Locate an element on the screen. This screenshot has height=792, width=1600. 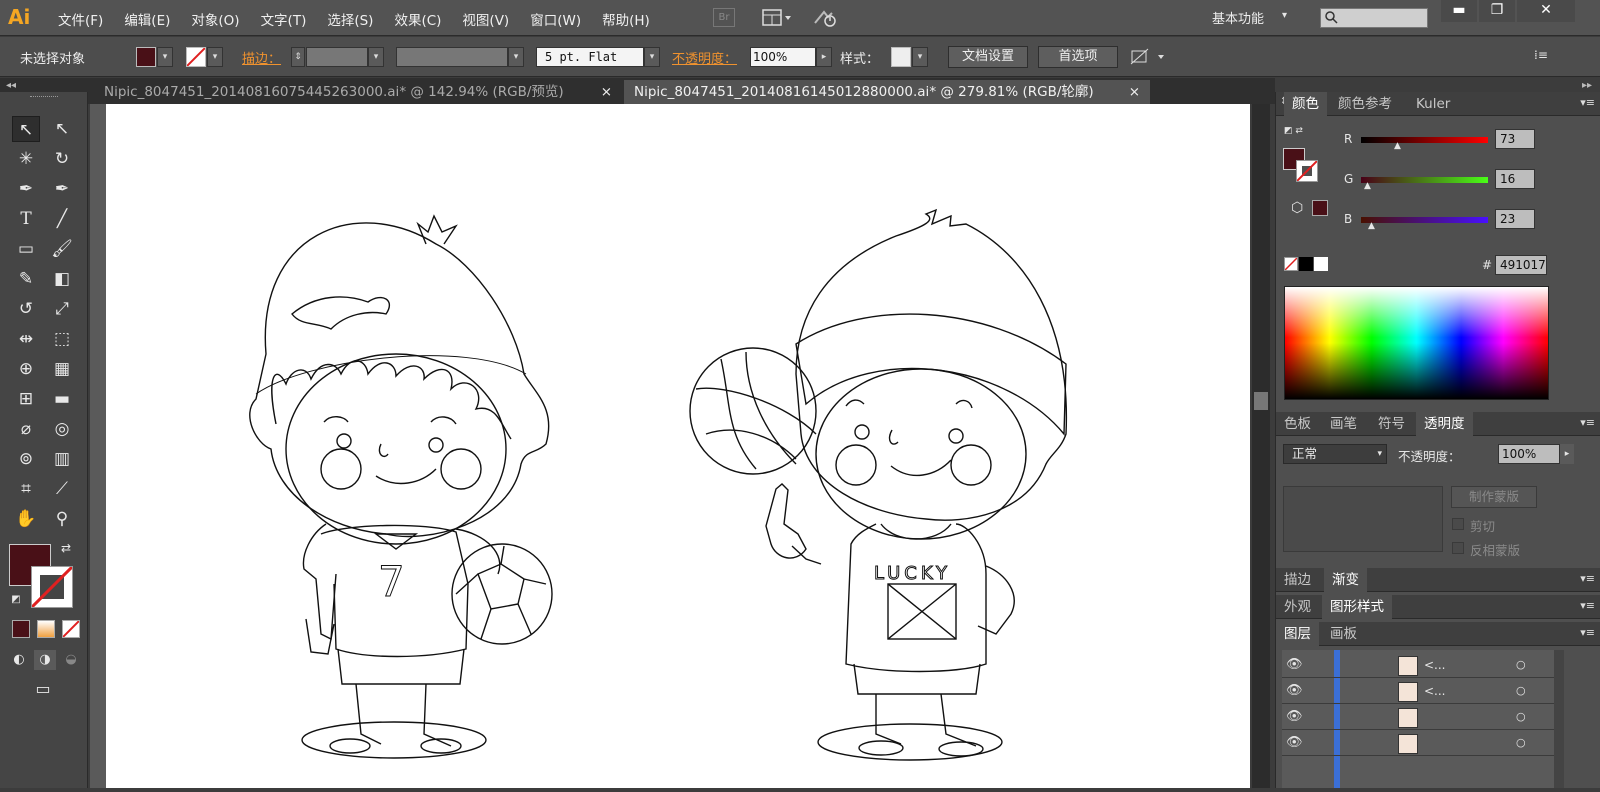
workspace-switcher: 基本功能 is located at coordinates (1238, 17).